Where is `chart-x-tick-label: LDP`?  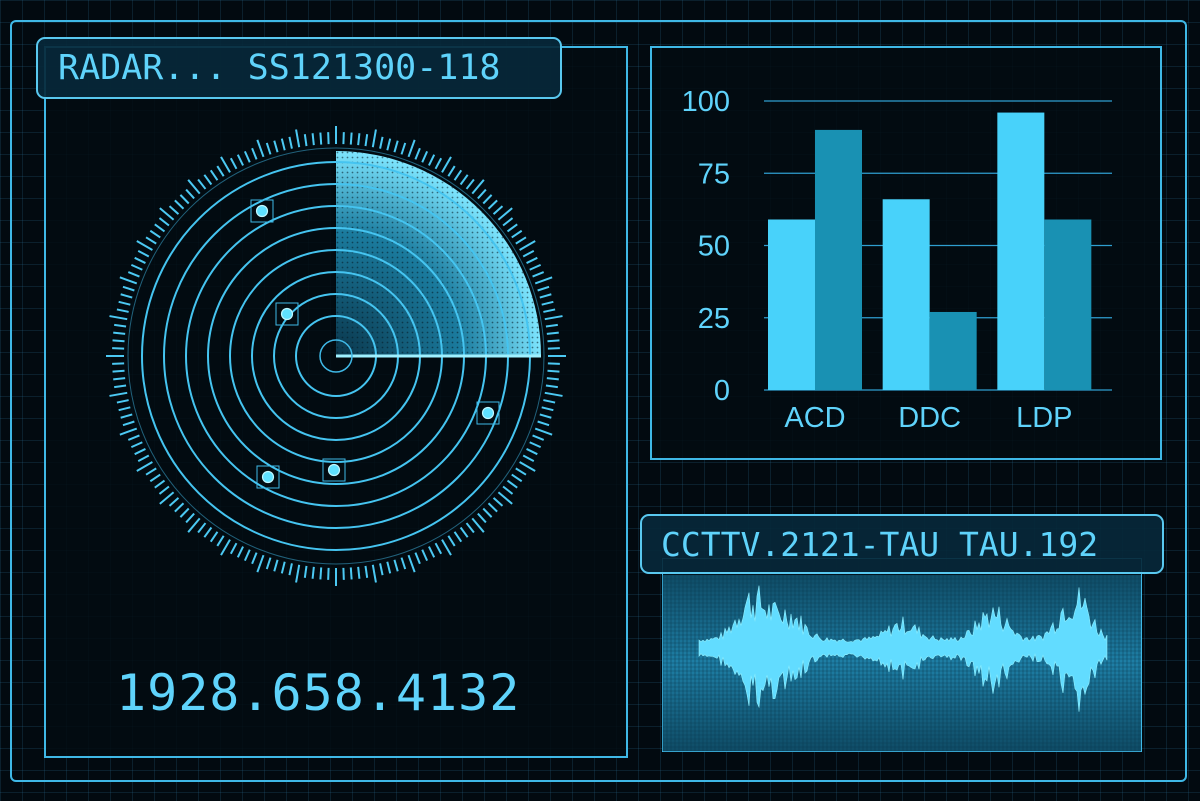 chart-x-tick-label: LDP is located at coordinates (1044, 418).